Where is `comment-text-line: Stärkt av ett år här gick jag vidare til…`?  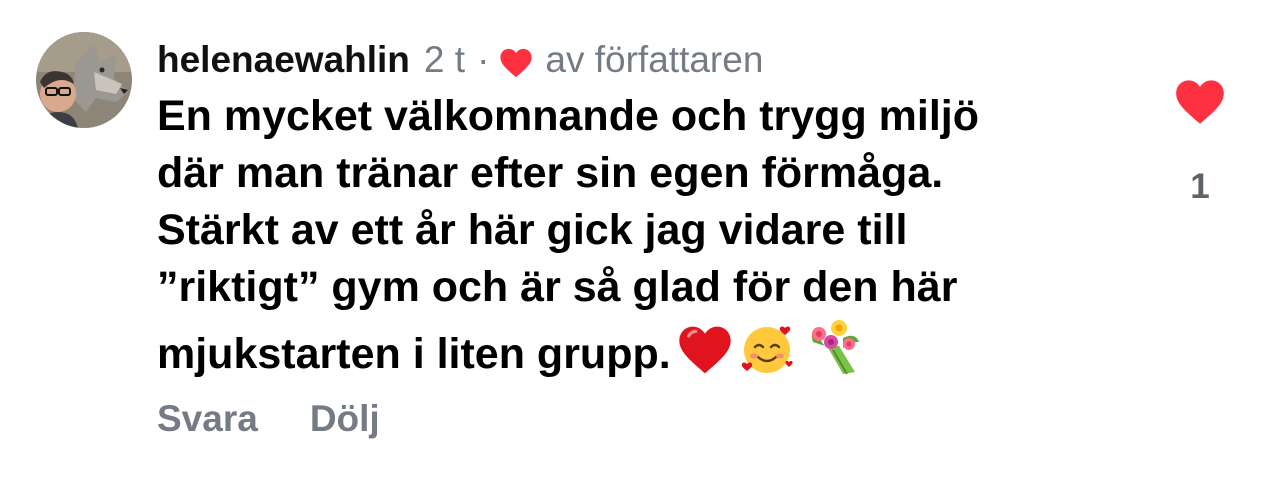 comment-text-line: Stärkt av ett år här gick jag vidare til… is located at coordinates (532, 230).